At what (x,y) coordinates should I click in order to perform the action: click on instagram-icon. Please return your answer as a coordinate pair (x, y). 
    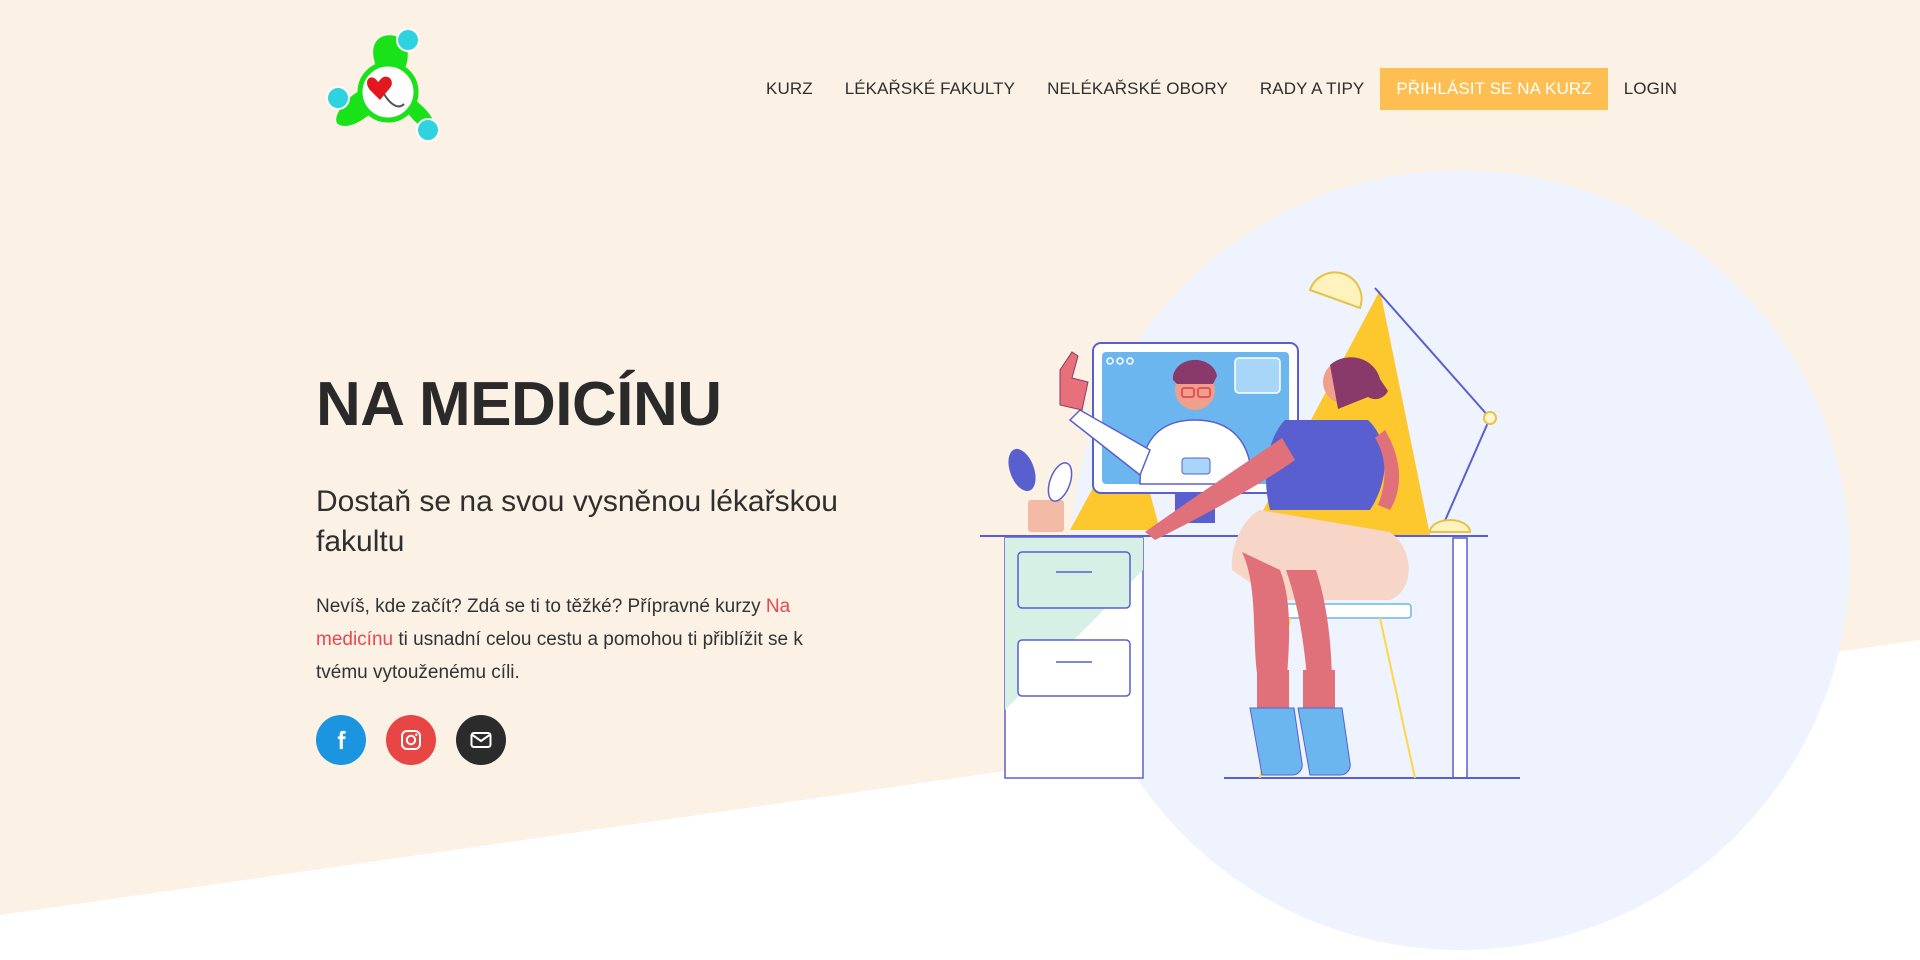
    Looking at the image, I should click on (411, 740).